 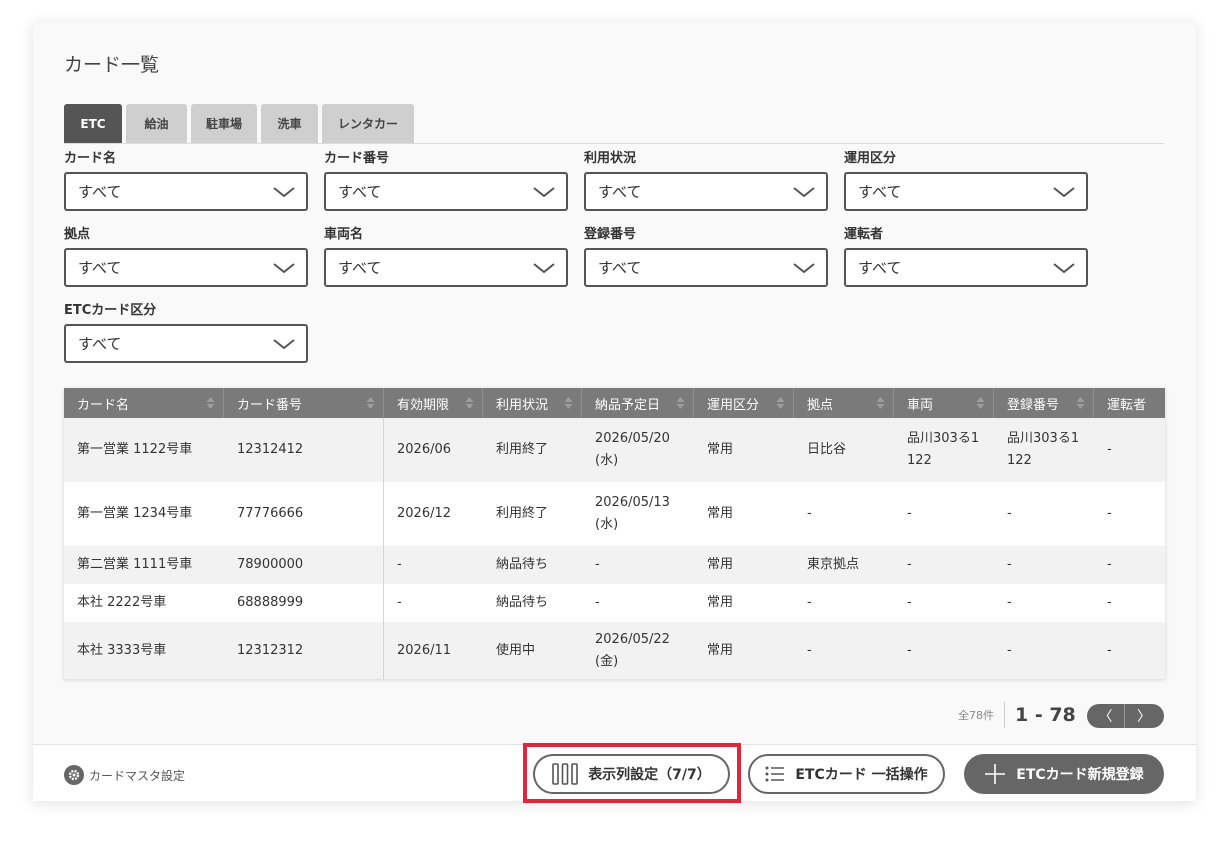 What do you see at coordinates (870, 158) in the screenshot?
I see `filter-label: 運用区分` at bounding box center [870, 158].